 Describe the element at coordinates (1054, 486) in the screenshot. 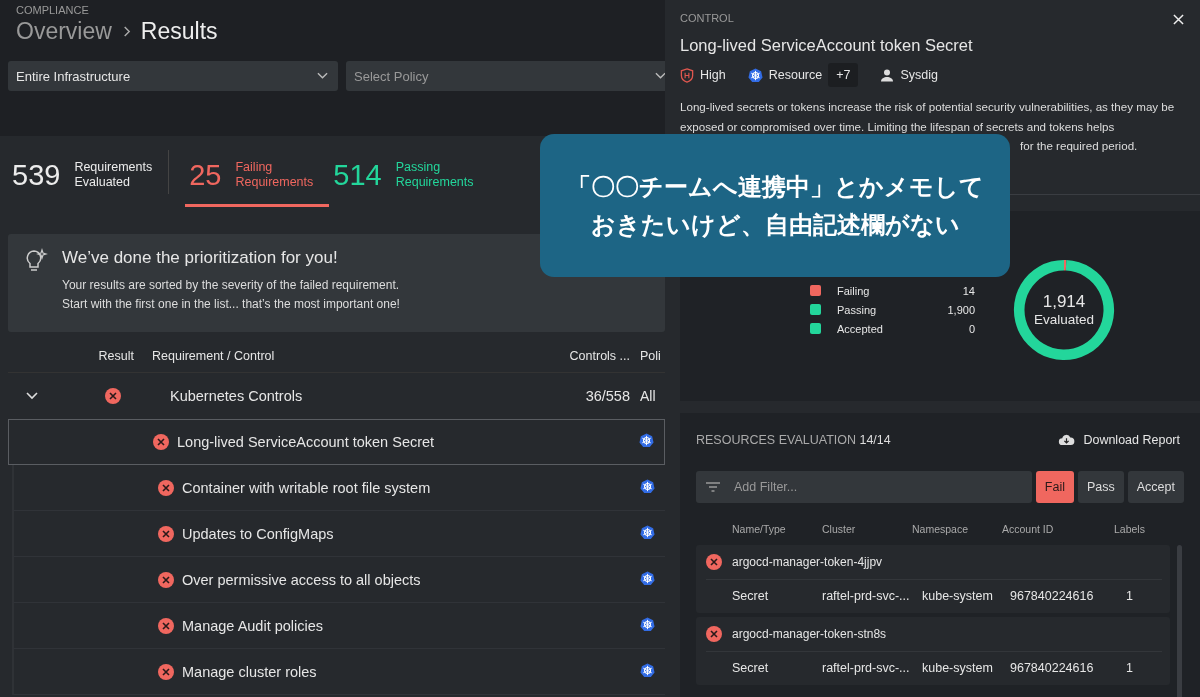

I see `filter-toggle: Fail` at that location.